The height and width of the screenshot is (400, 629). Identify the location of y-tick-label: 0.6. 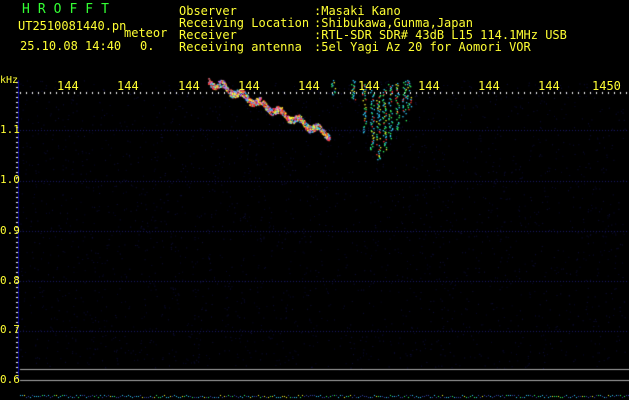
(10, 379).